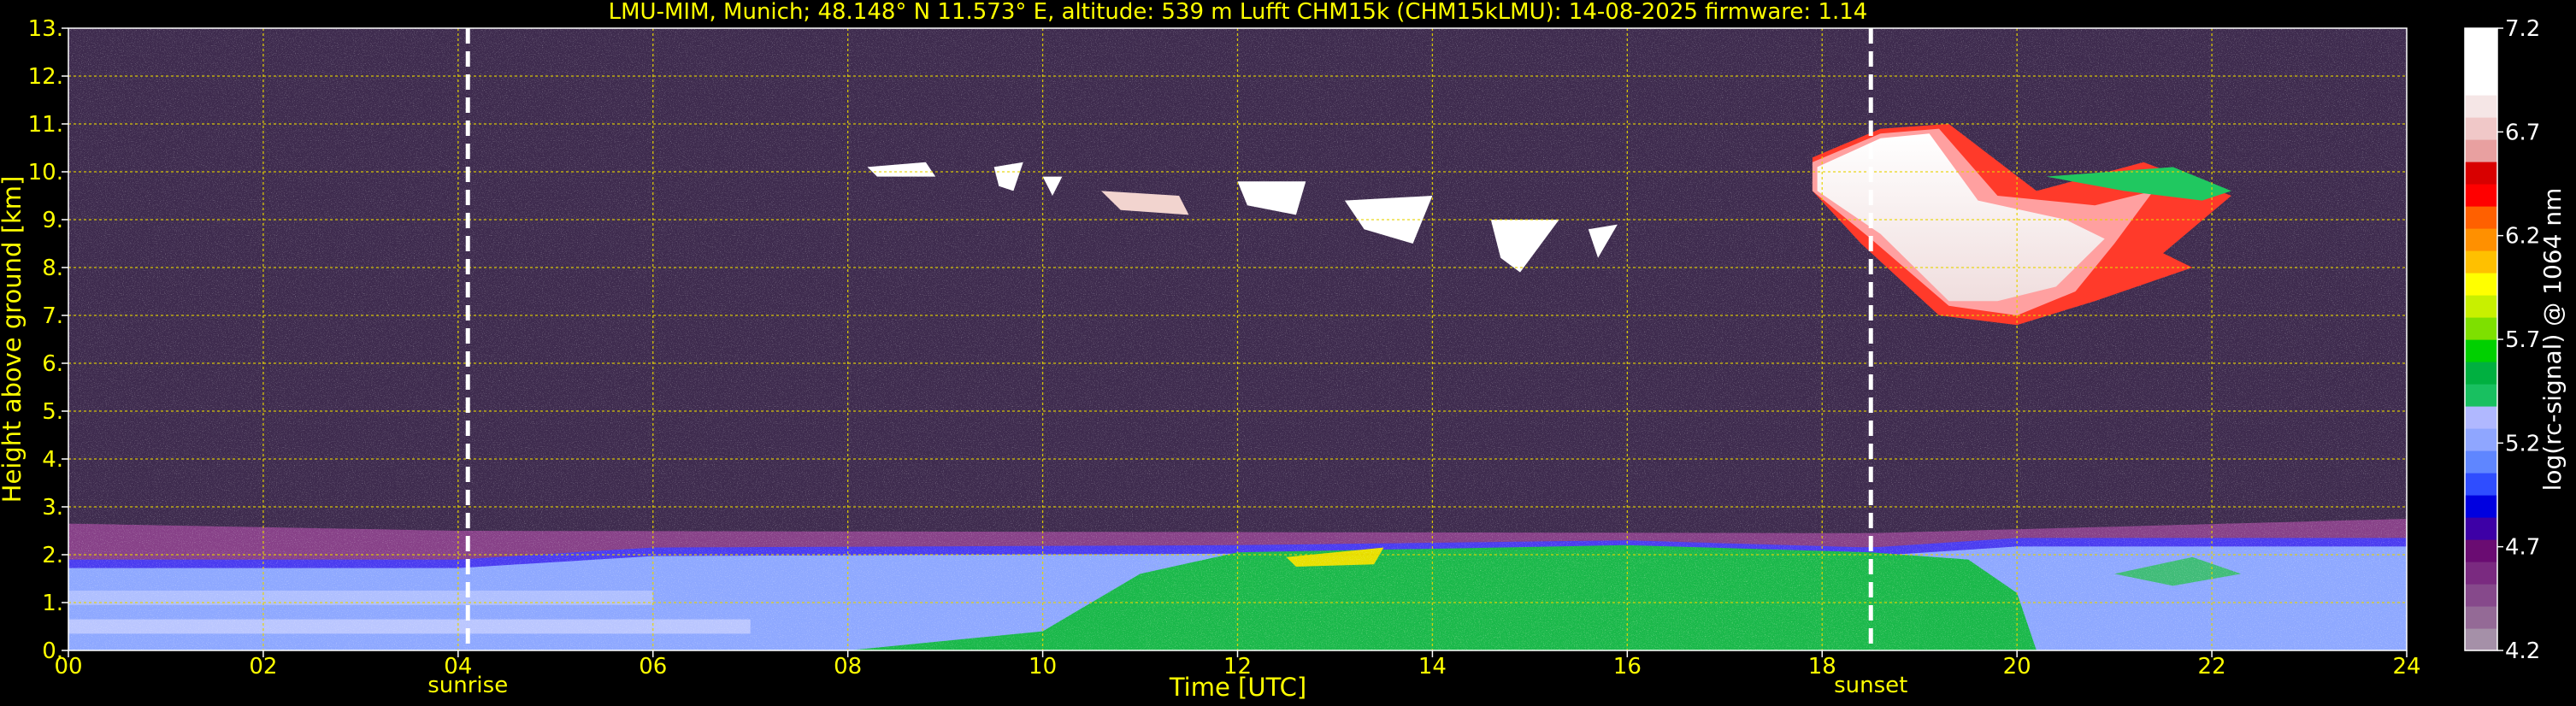 The height and width of the screenshot is (706, 2576). What do you see at coordinates (2522, 29) in the screenshot?
I see `colorbar-tick-label: 7.2` at bounding box center [2522, 29].